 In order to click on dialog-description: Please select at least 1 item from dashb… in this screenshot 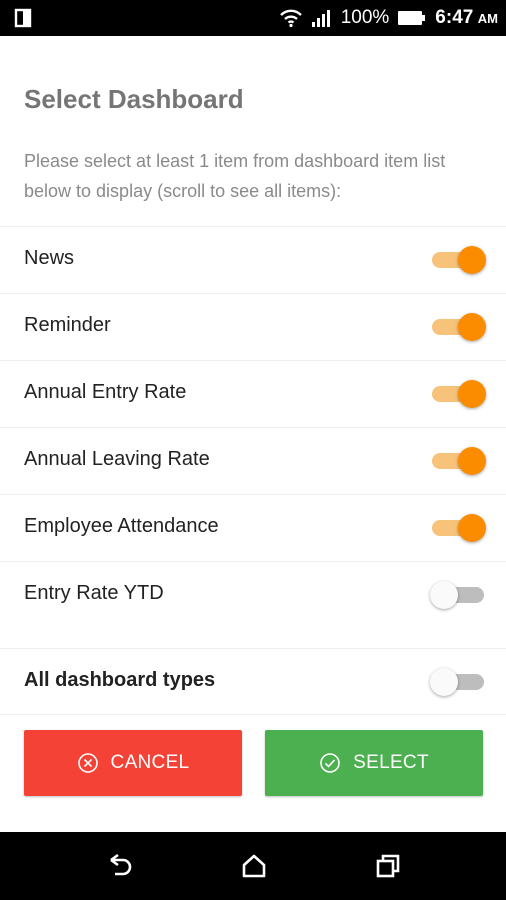, I will do `click(235, 176)`.